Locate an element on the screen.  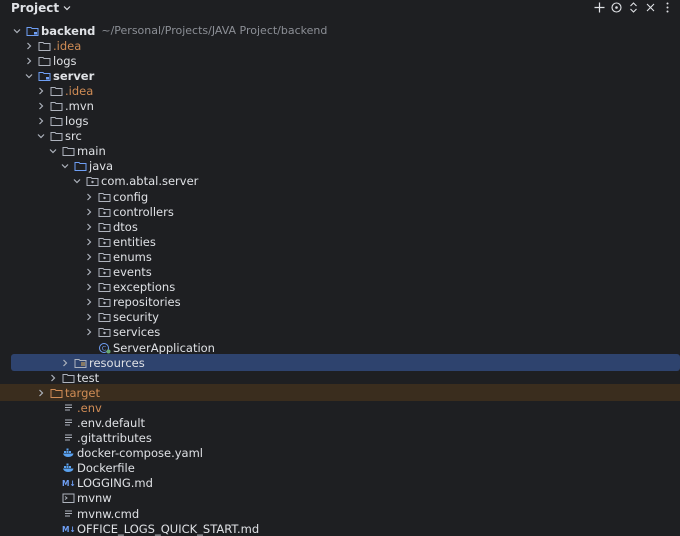
shell-script-icon is located at coordinates (68, 498).